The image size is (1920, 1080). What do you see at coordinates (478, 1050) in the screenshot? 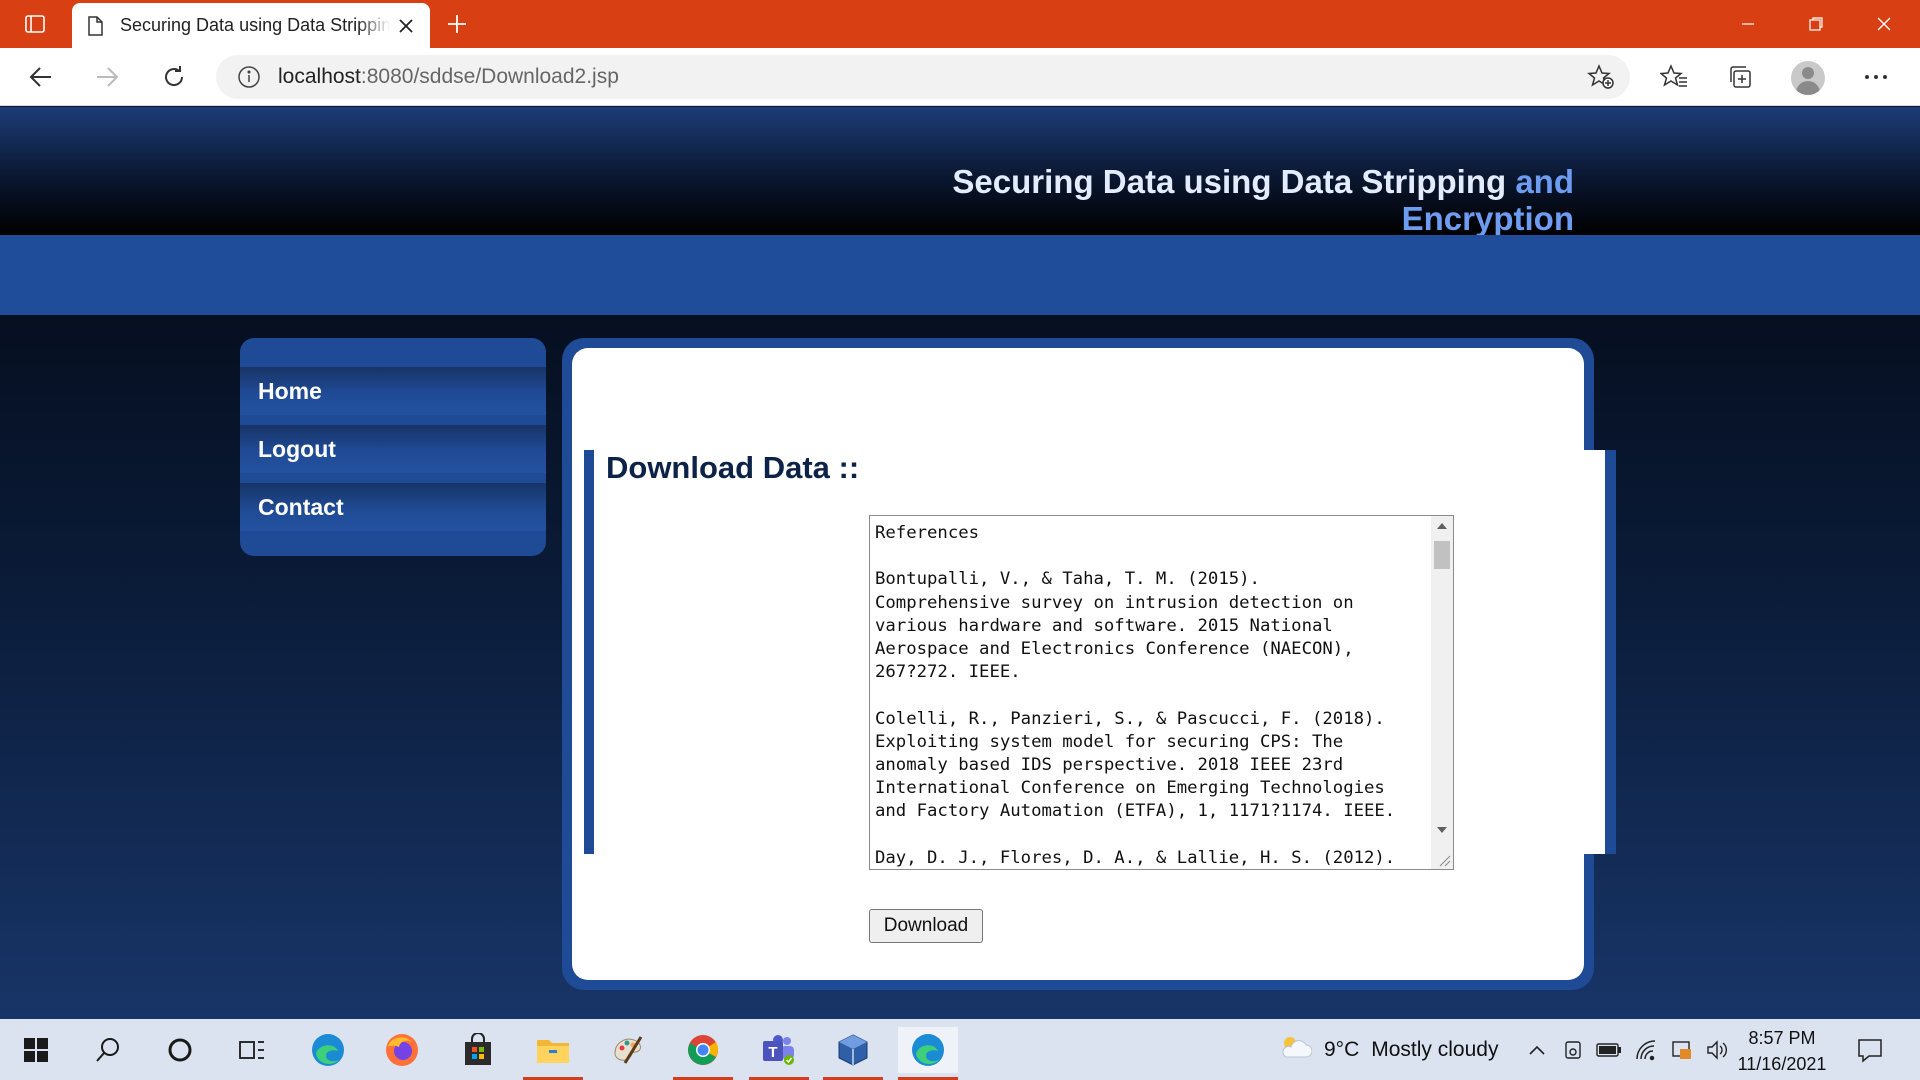
I see `store-icon` at bounding box center [478, 1050].